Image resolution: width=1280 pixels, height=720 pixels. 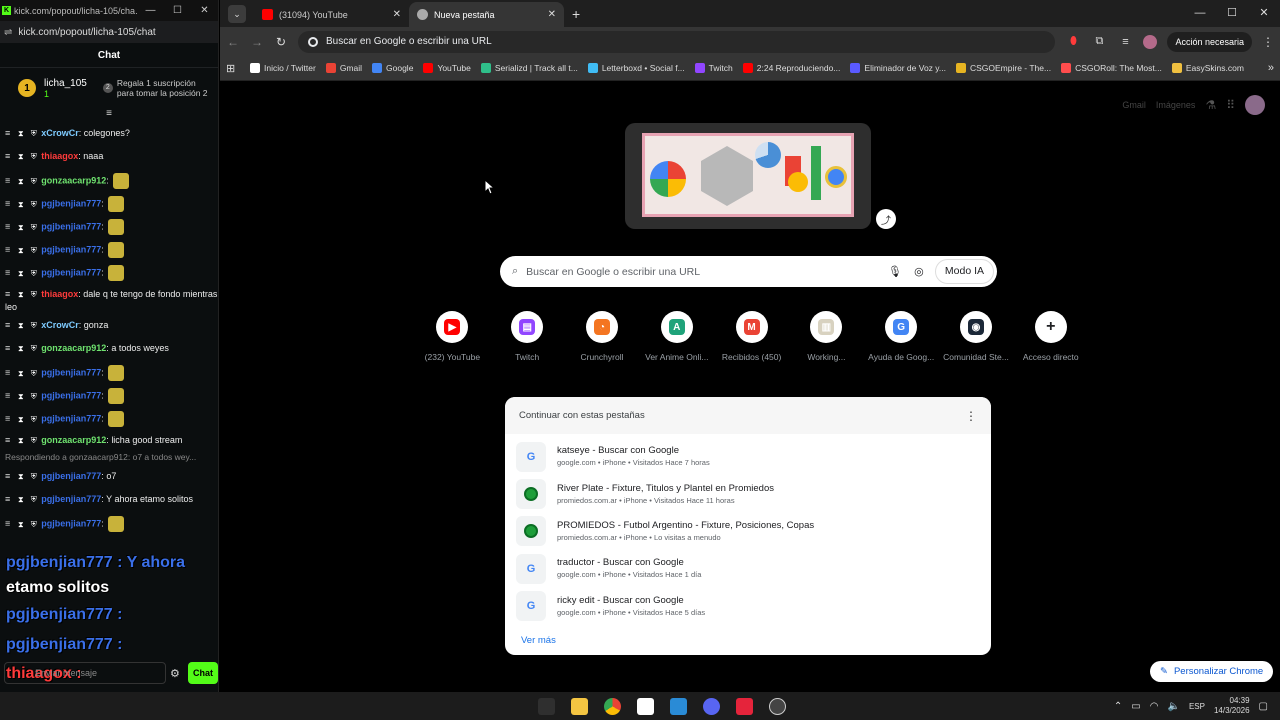 What do you see at coordinates (677, 41) in the screenshot?
I see `omnibox: Buscar en Google o escribir una URL` at bounding box center [677, 41].